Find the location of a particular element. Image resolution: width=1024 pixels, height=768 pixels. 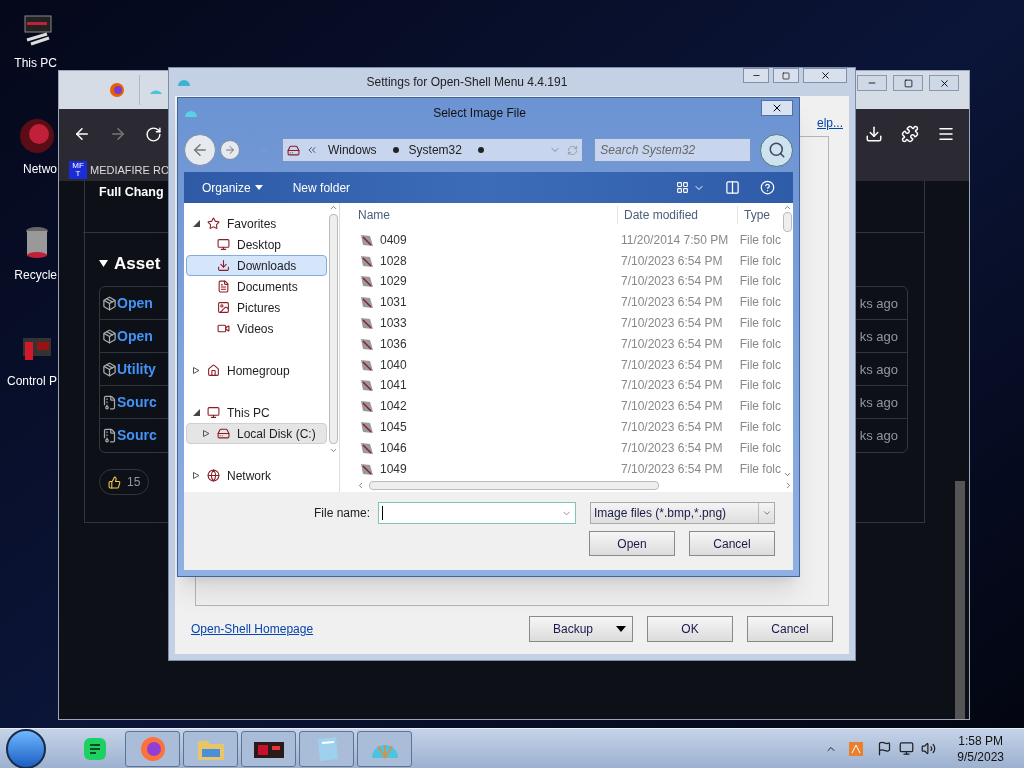

favicon-letters: T is located at coordinates (78, 174).